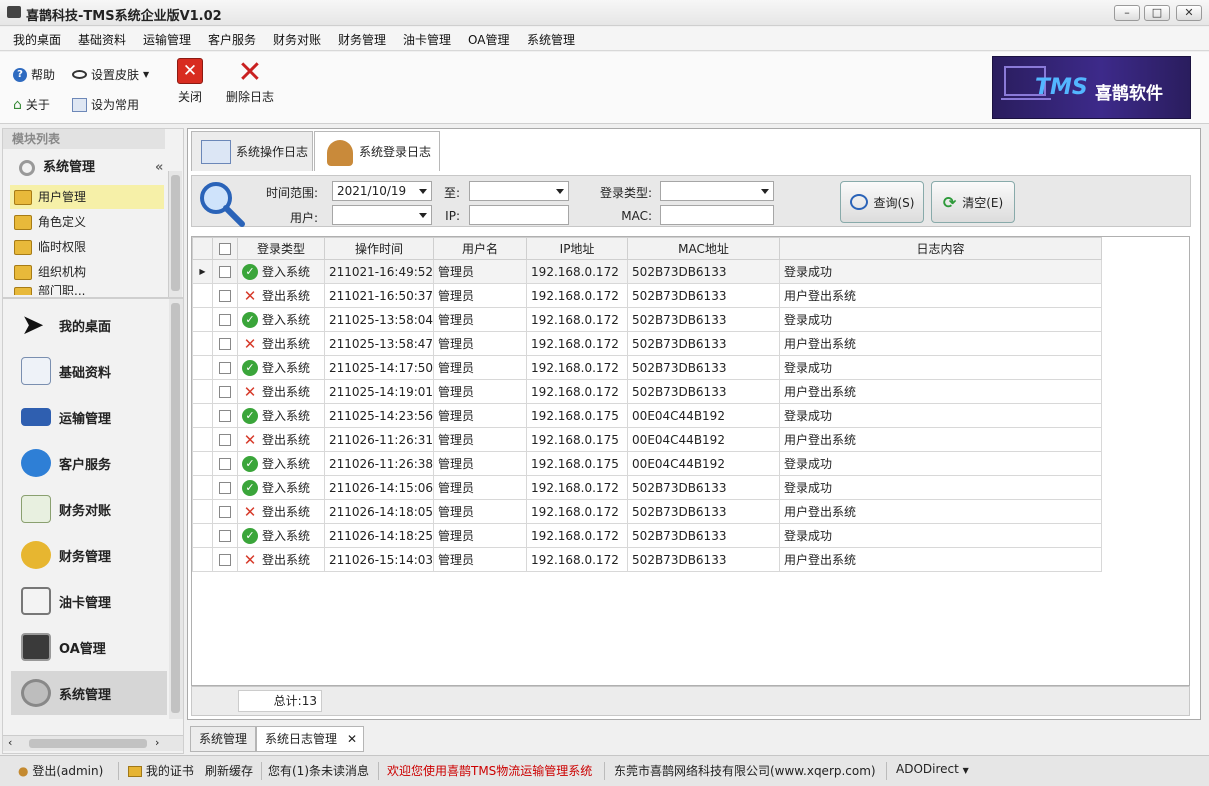 Image resolution: width=1209 pixels, height=786 pixels. What do you see at coordinates (519, 191) in the screenshot?
I see `time-to-field` at bounding box center [519, 191].